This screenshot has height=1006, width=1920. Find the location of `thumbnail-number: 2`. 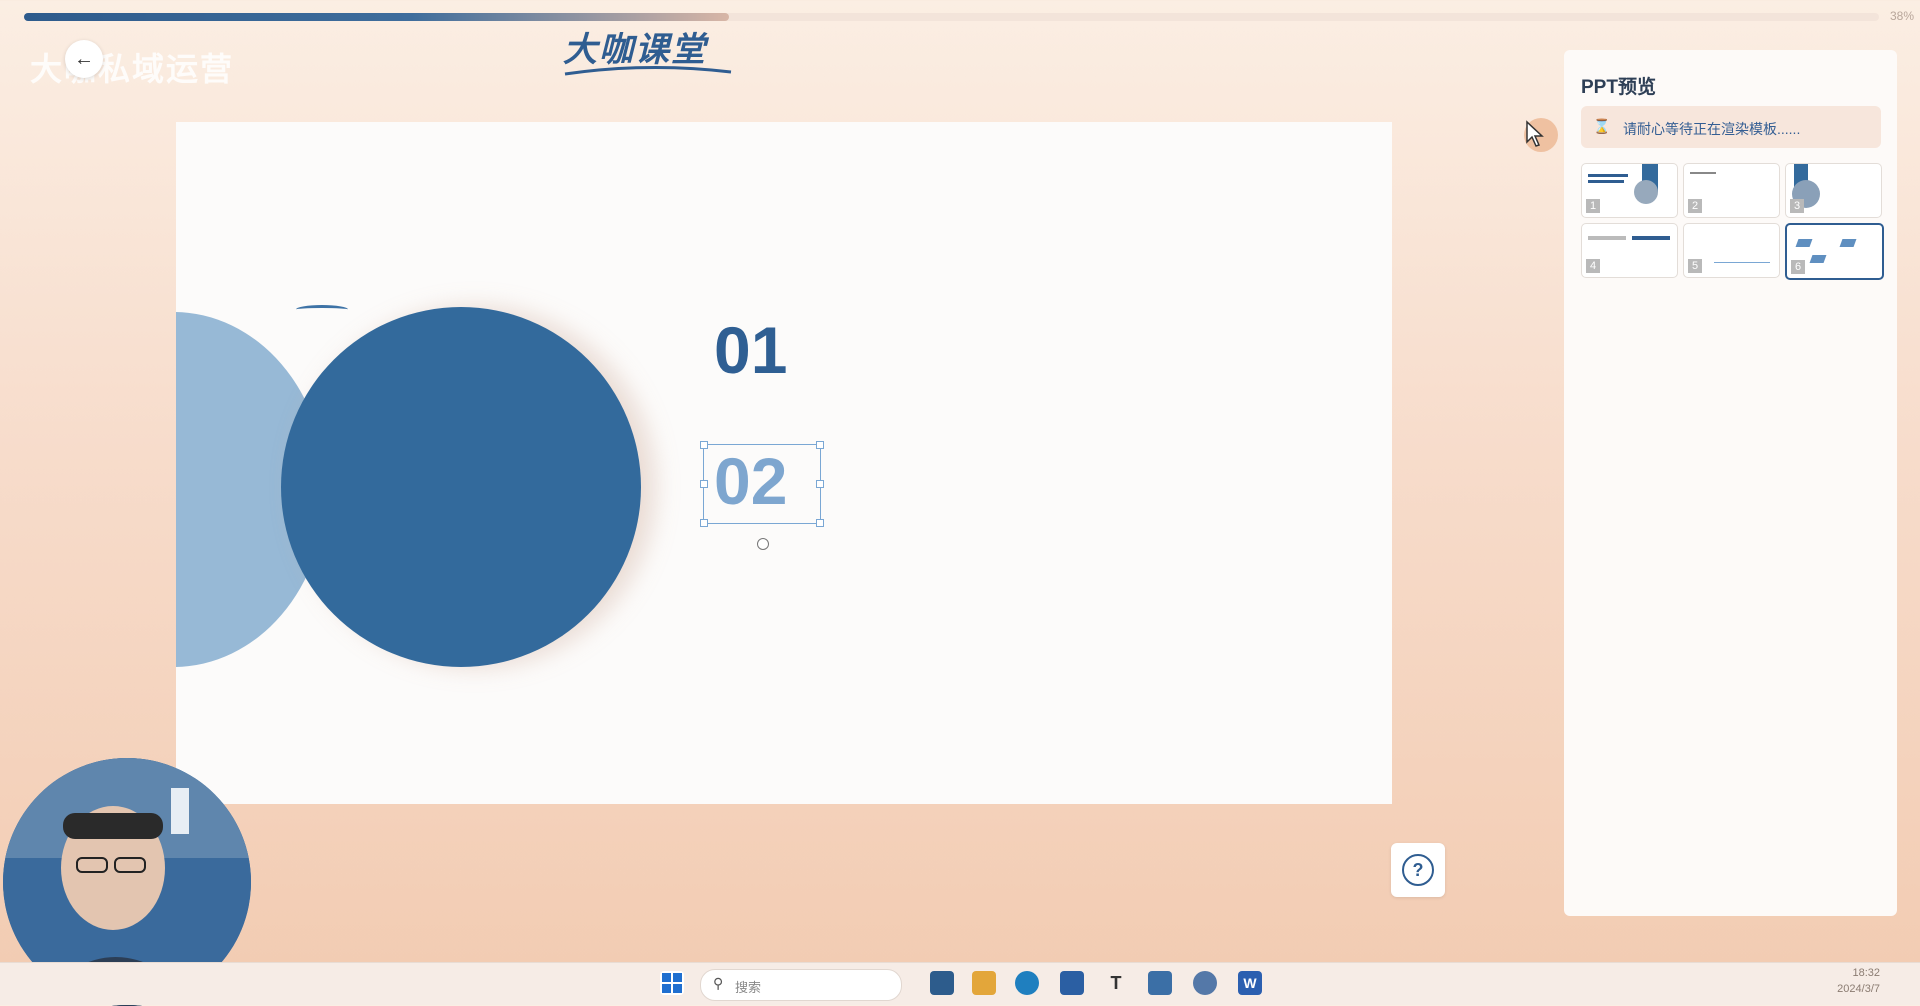

thumbnail-number: 2 is located at coordinates (1695, 206).